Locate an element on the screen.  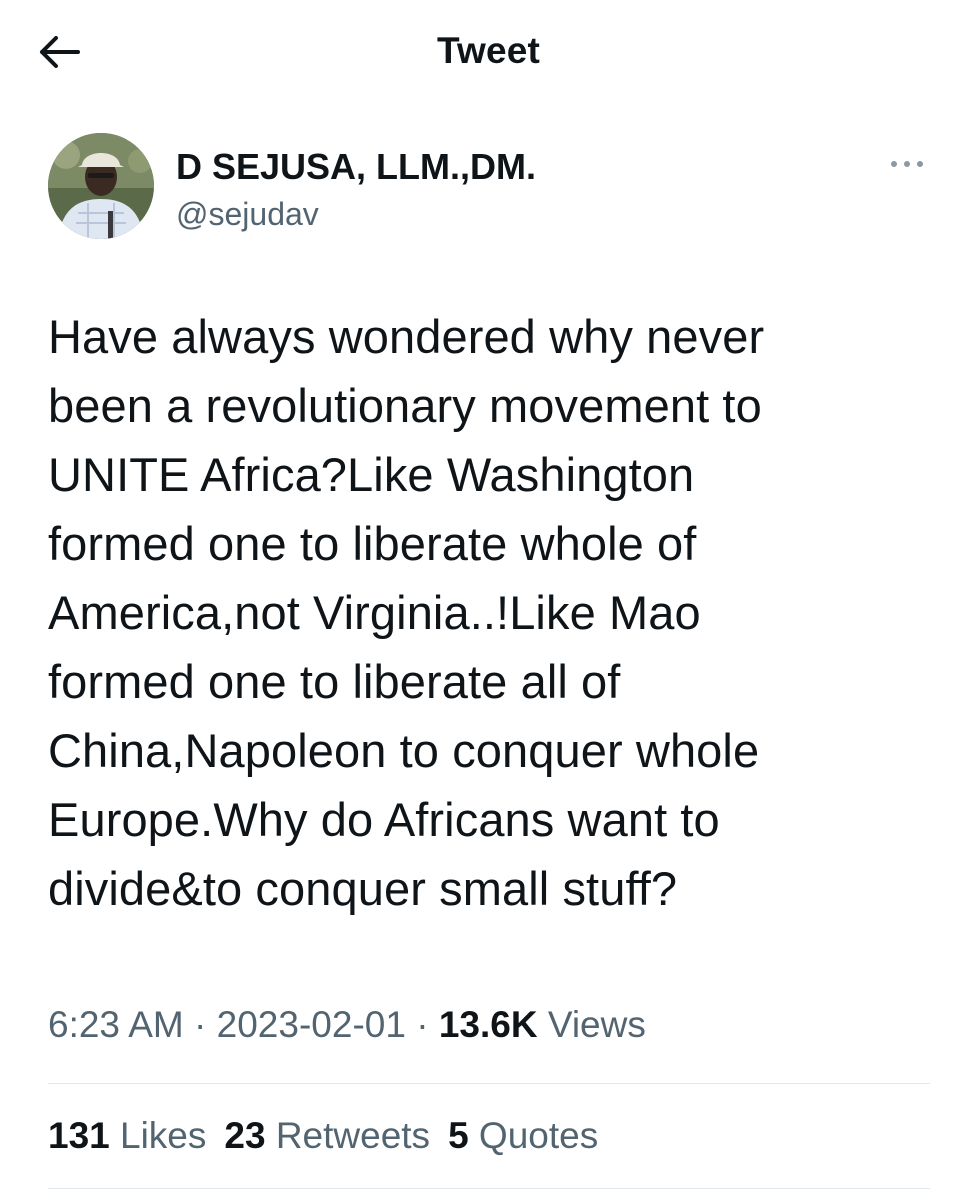
author-handle: @sejudav is located at coordinates (247, 214).